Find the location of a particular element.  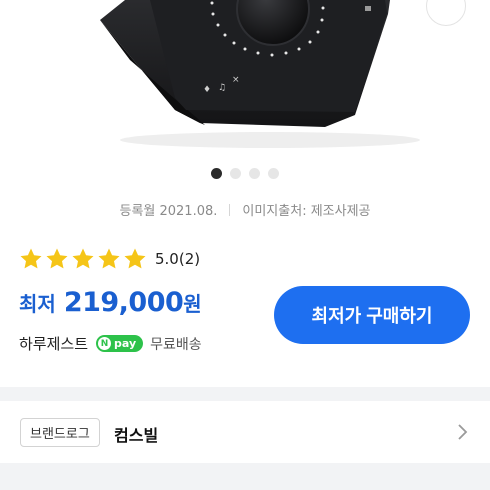

headphone-icon: ♫ is located at coordinates (222, 88).